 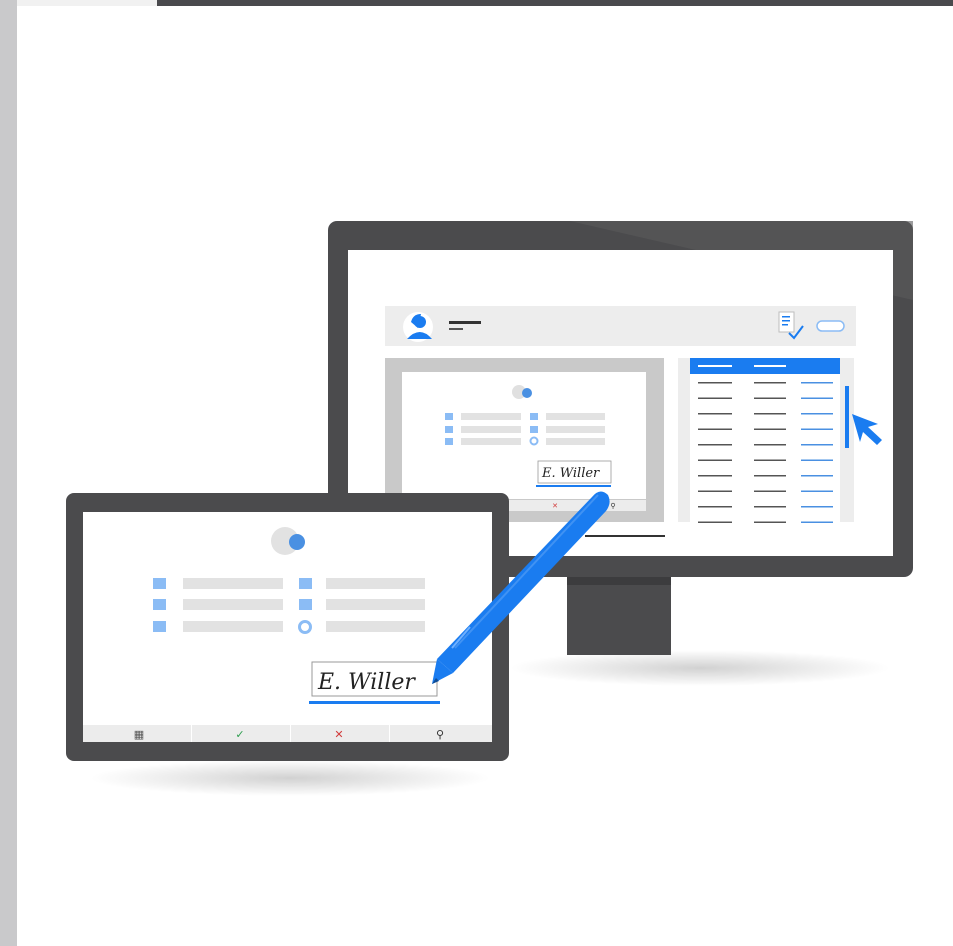 What do you see at coordinates (287, 733) in the screenshot?
I see `tablet-toolbar: ▦ ✓ ✕ ⚲` at bounding box center [287, 733].